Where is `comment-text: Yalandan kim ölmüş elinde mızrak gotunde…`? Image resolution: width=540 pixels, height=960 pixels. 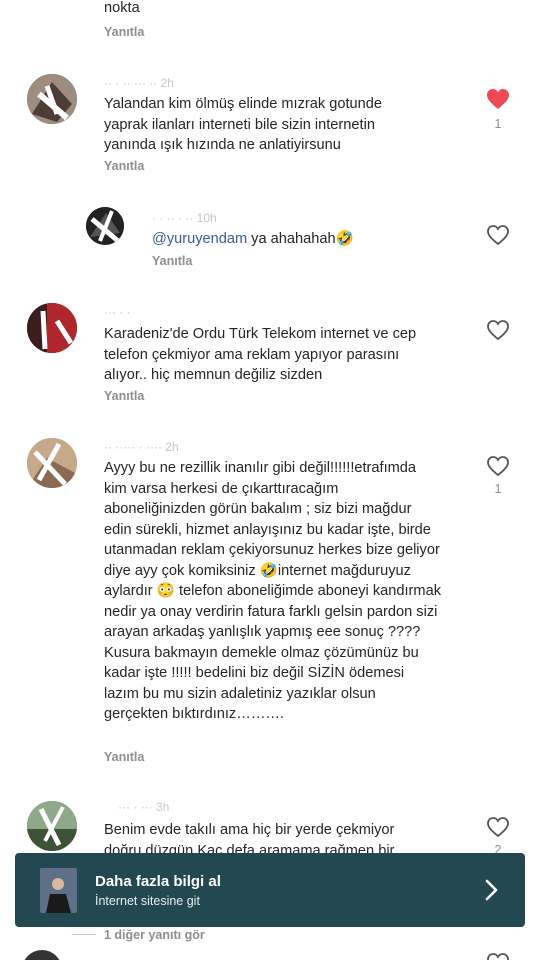
comment-text: Yalandan kim ölmüş elinde mızrak gotunde… is located at coordinates (243, 124).